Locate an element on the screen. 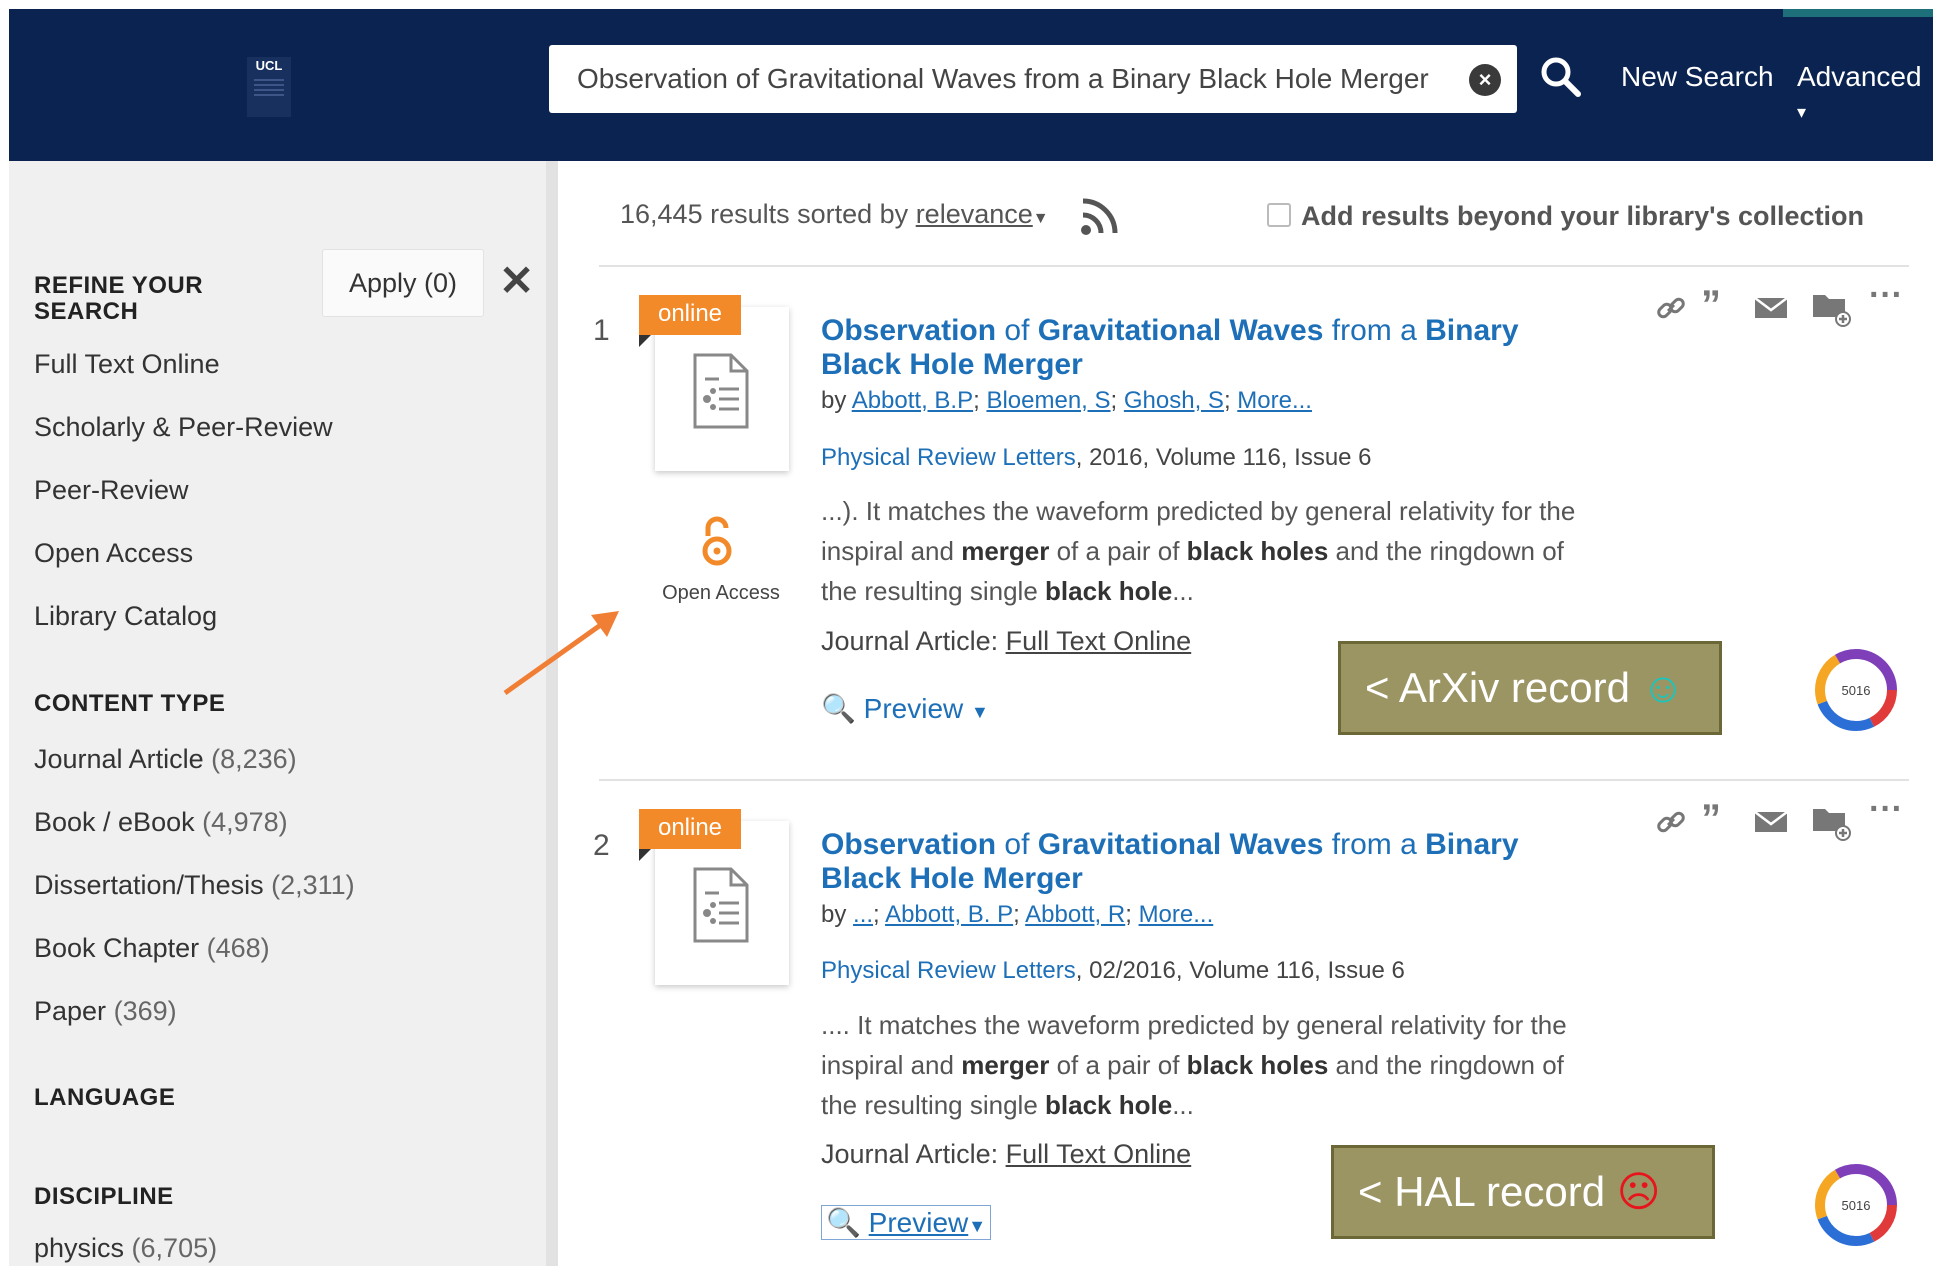 The height and width of the screenshot is (1266, 1933). hal-annotation: < HAL record ☹ is located at coordinates (1523, 1192).